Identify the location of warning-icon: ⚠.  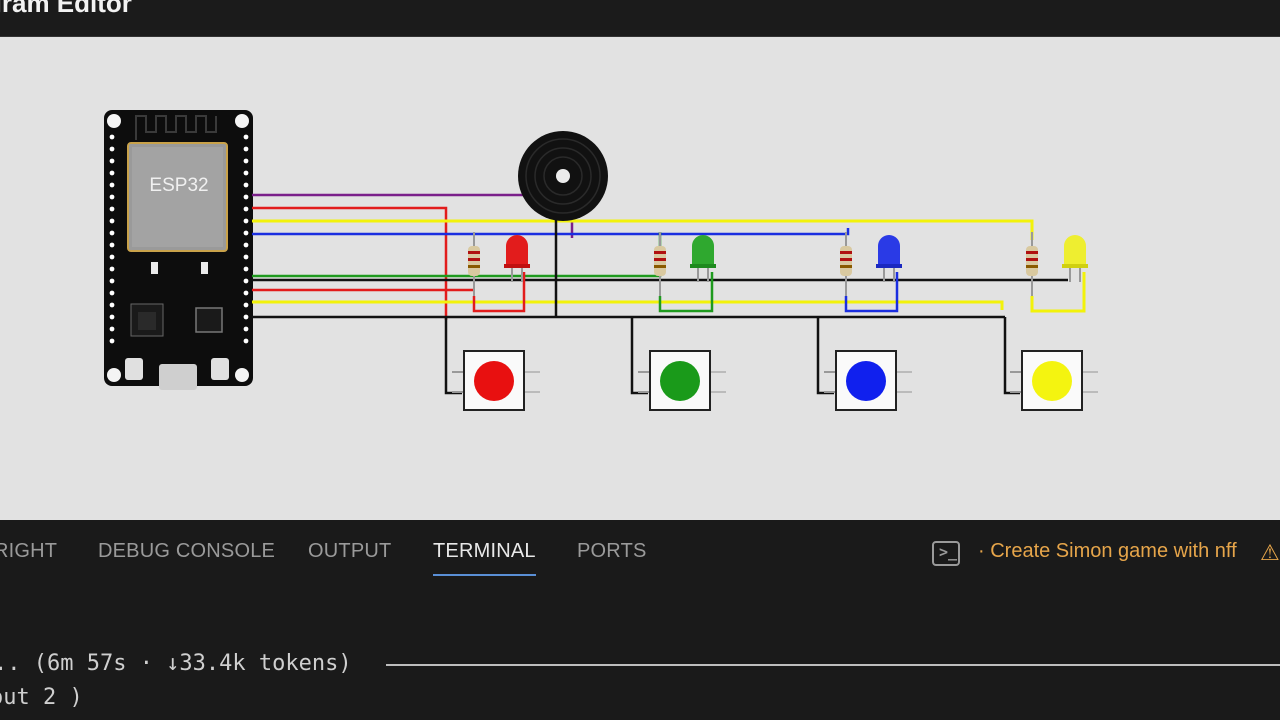
(1270, 553).